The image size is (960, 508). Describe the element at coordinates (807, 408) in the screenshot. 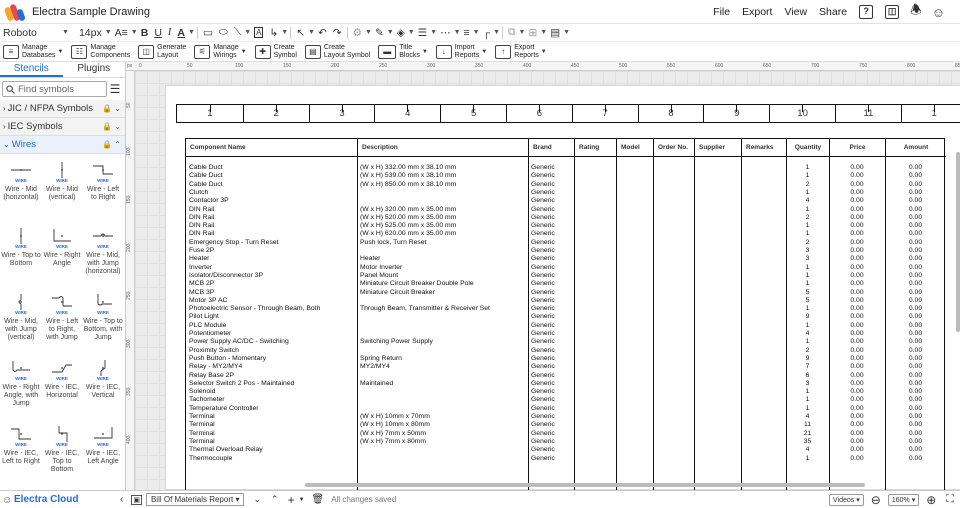

I see `bom-cell: 1` at that location.